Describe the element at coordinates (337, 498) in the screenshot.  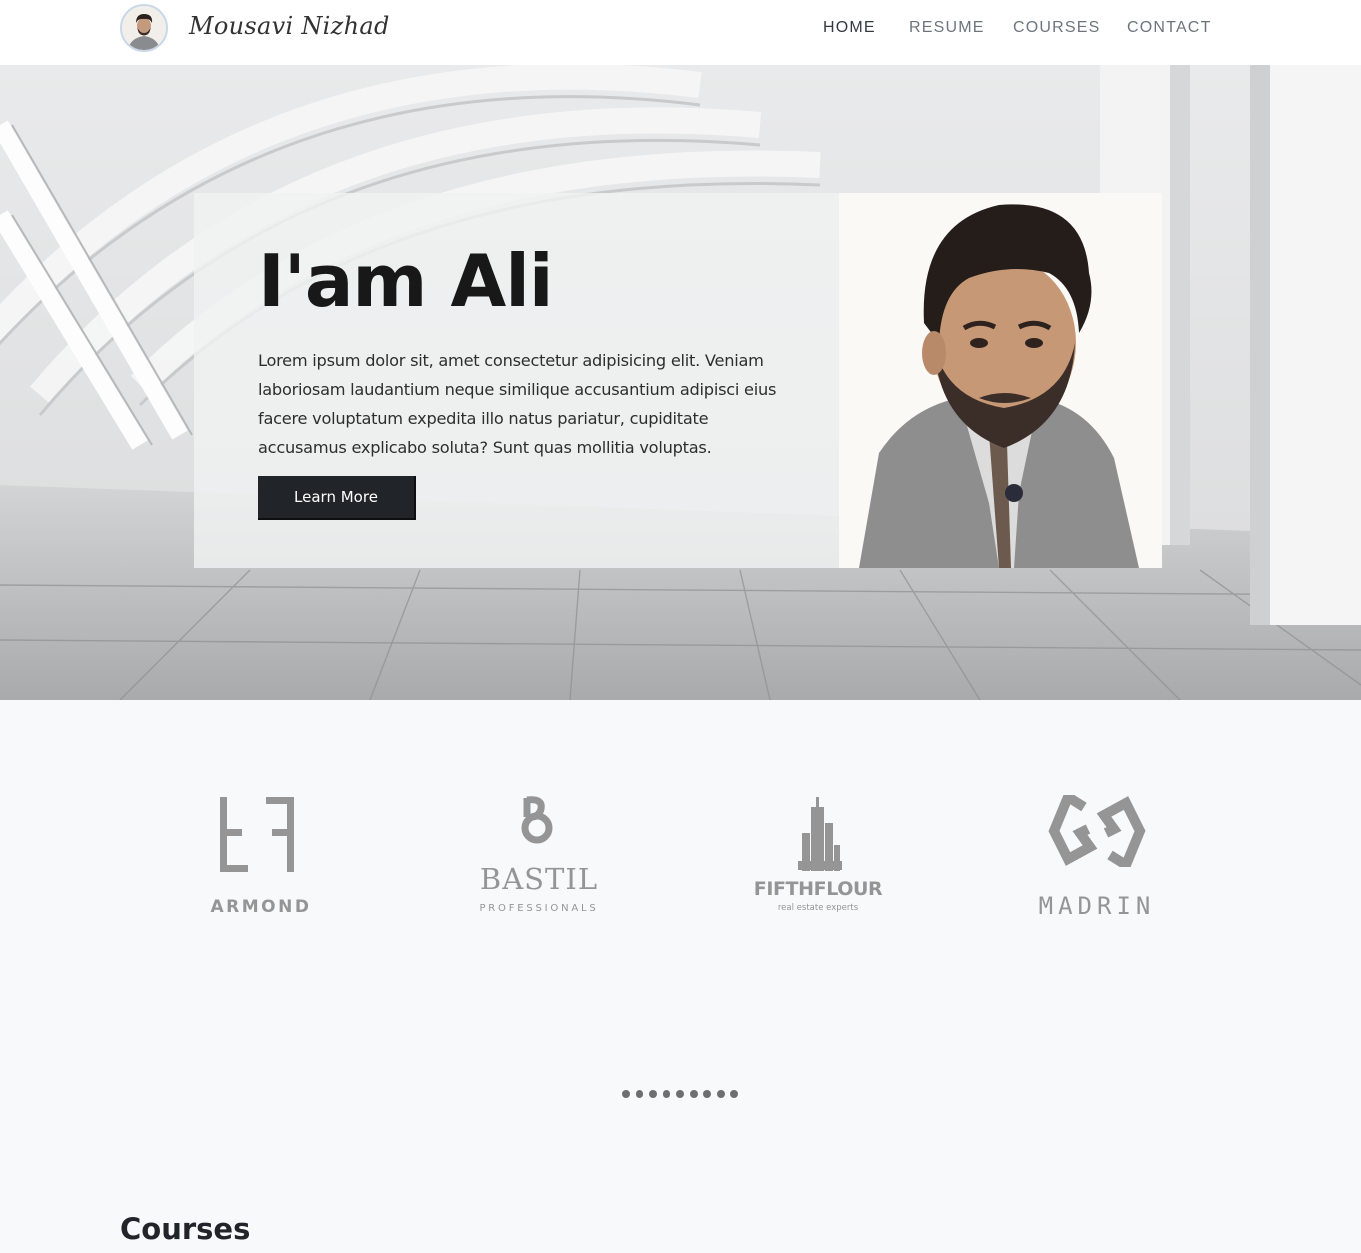
I see `learn-more-button: Learn More` at that location.